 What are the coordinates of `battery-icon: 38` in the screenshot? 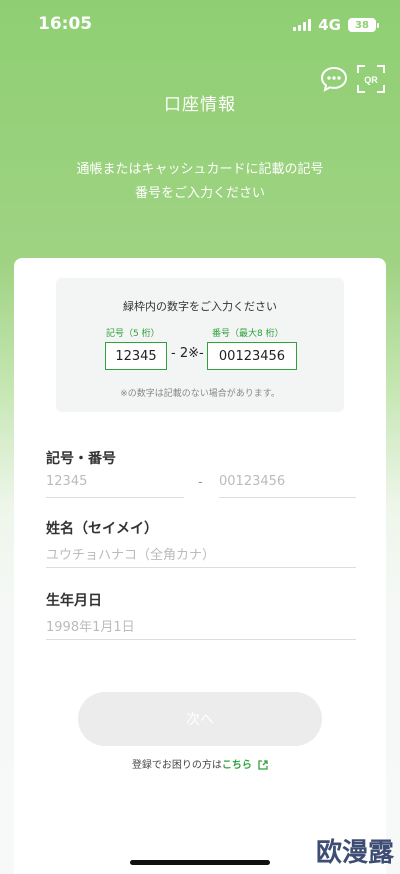 It's located at (363, 25).